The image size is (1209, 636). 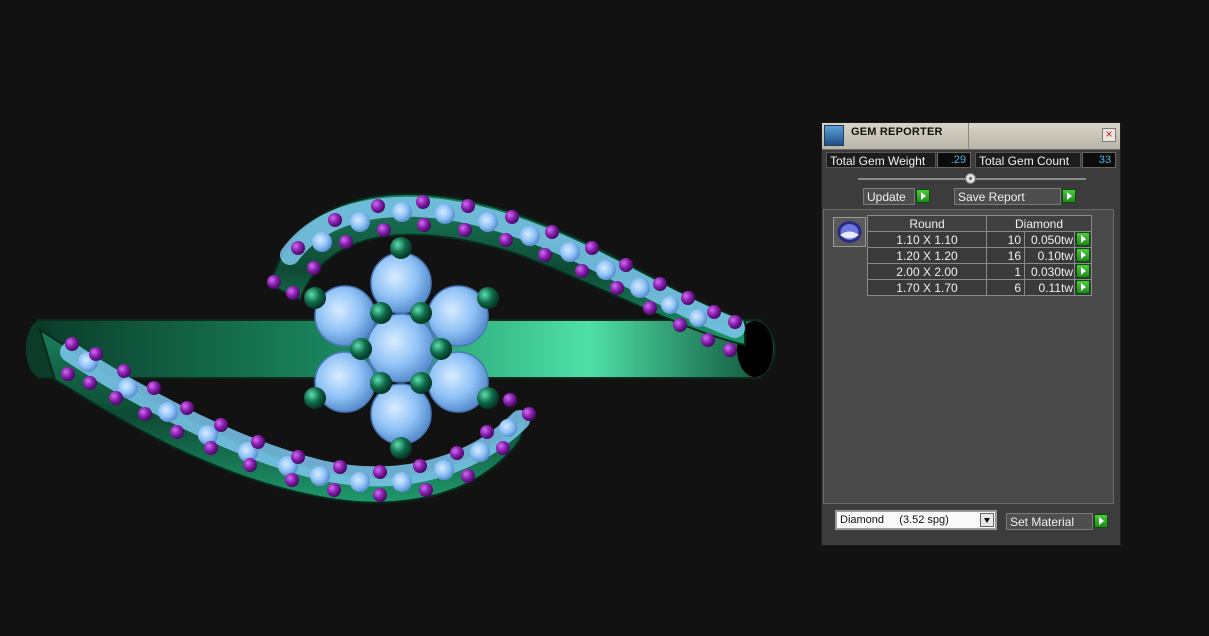 I want to click on gem-reporter-icon, so click(x=834, y=135).